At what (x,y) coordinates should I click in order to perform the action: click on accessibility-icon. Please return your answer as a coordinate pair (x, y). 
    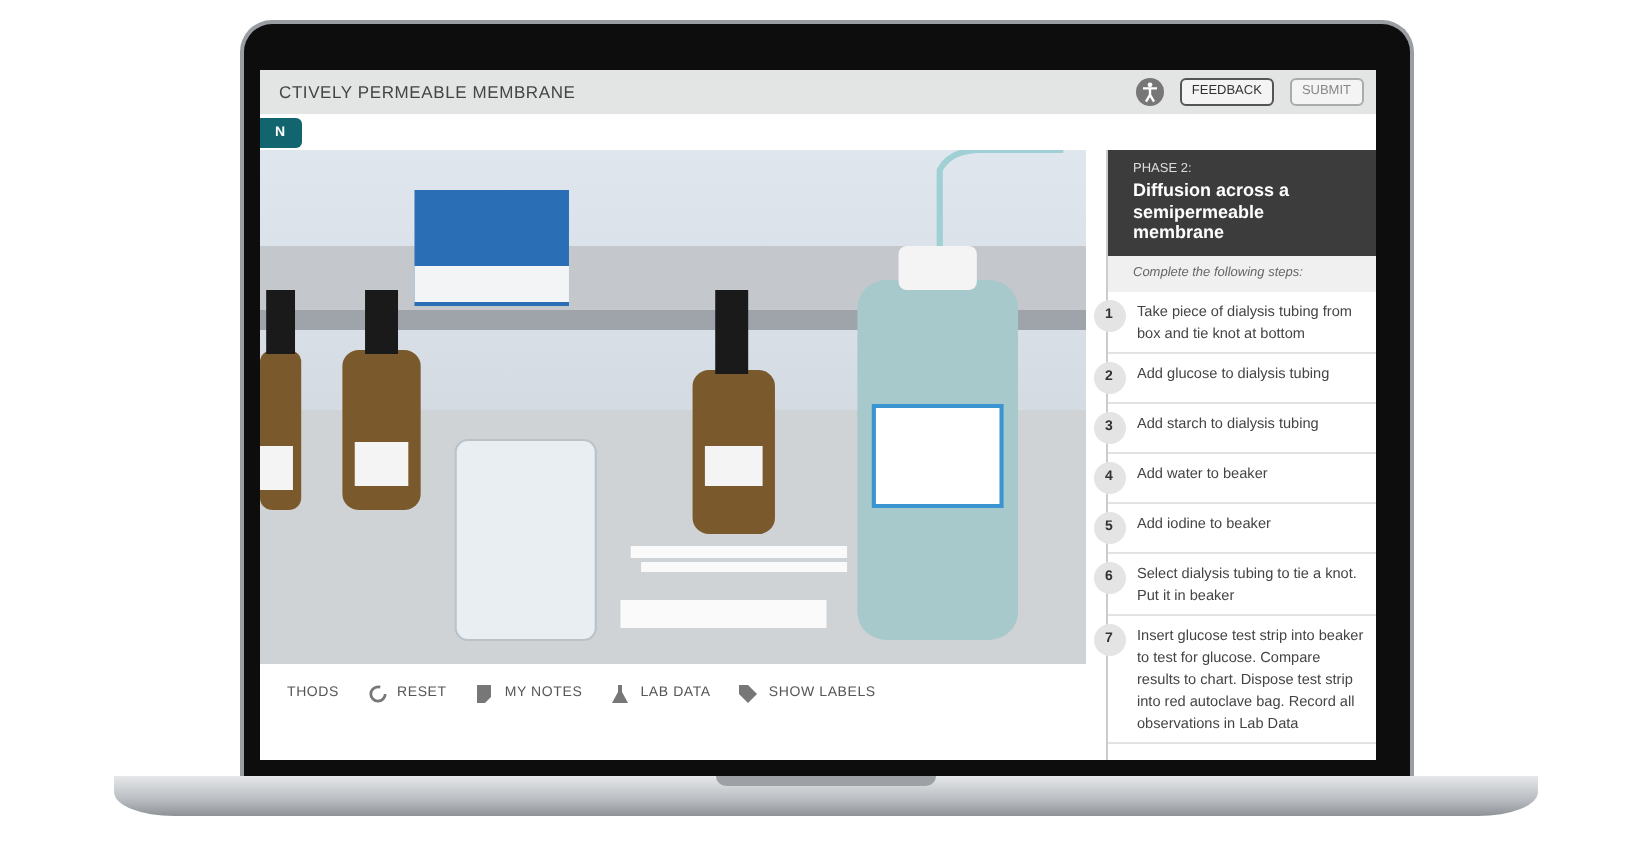
    Looking at the image, I should click on (1149, 92).